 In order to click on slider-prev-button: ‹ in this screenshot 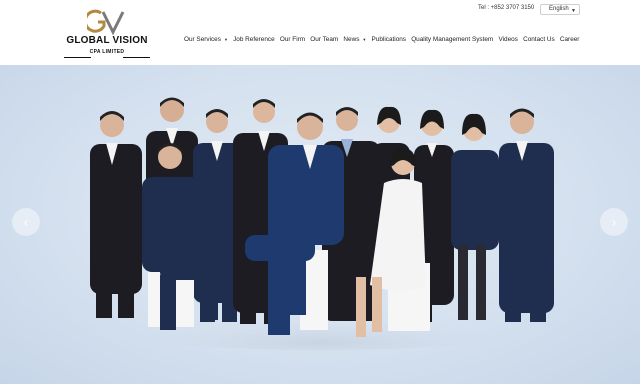, I will do `click(26, 222)`.